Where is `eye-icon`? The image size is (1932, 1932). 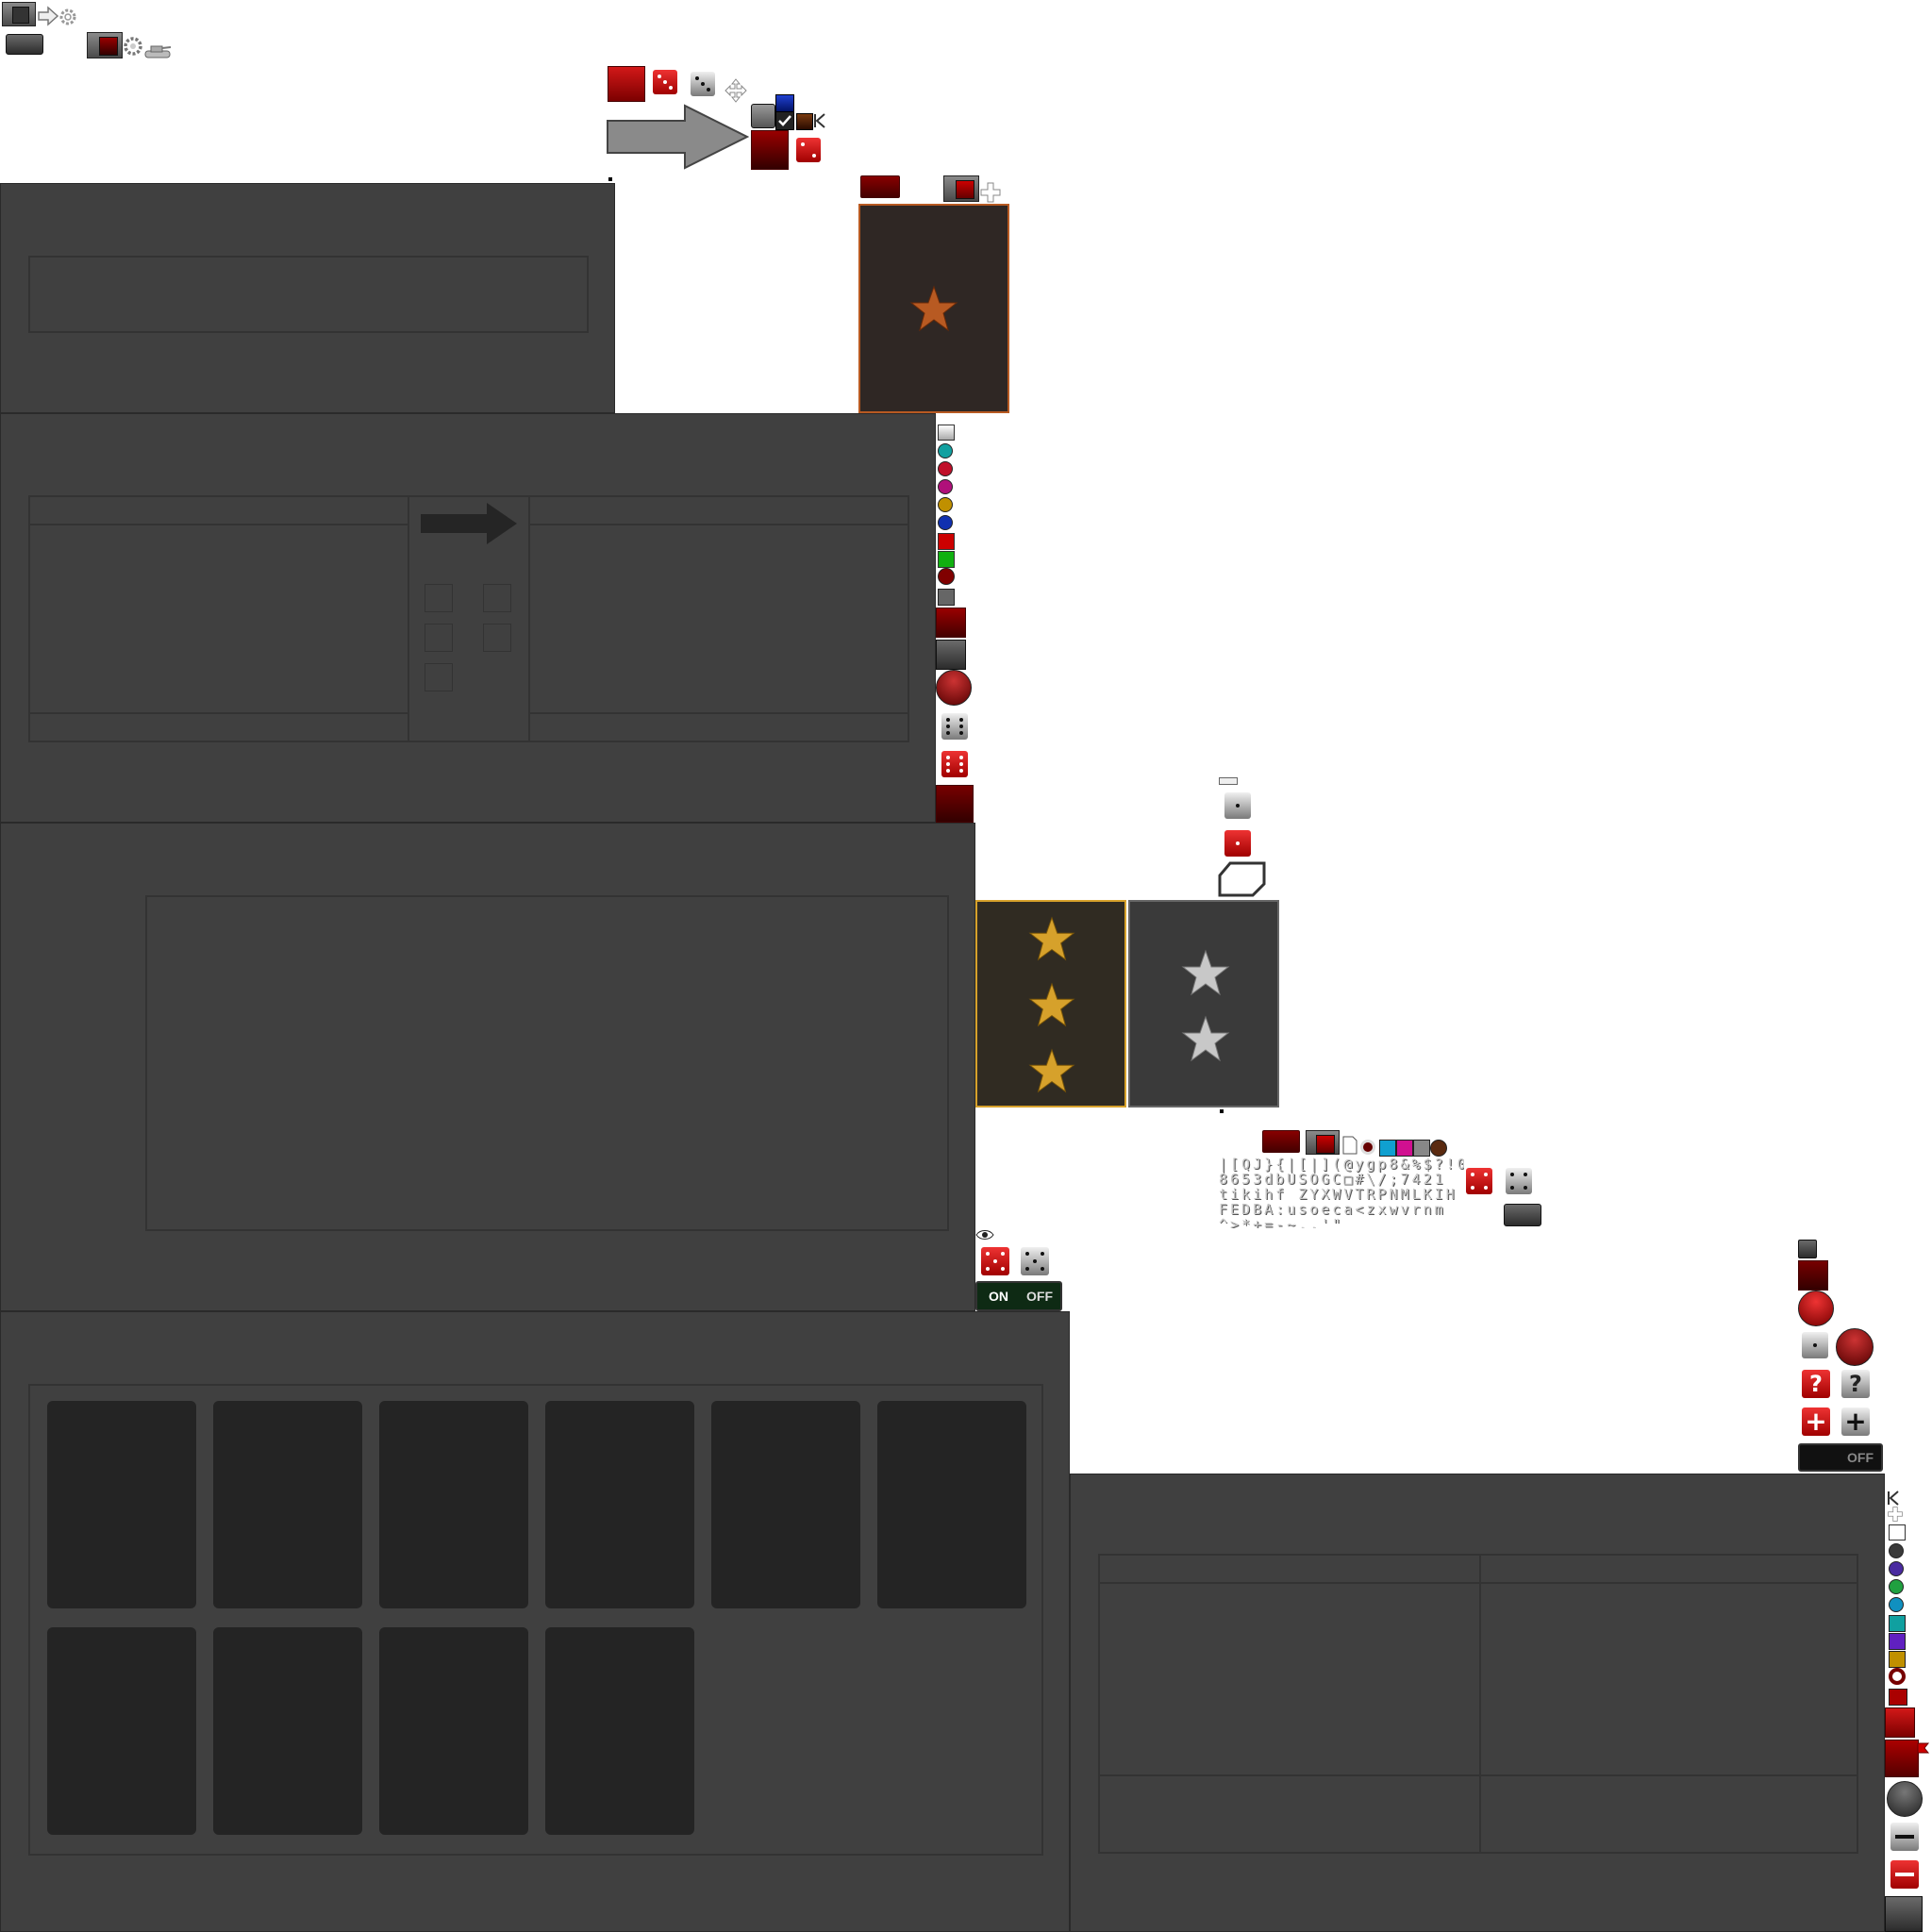 eye-icon is located at coordinates (984, 1235).